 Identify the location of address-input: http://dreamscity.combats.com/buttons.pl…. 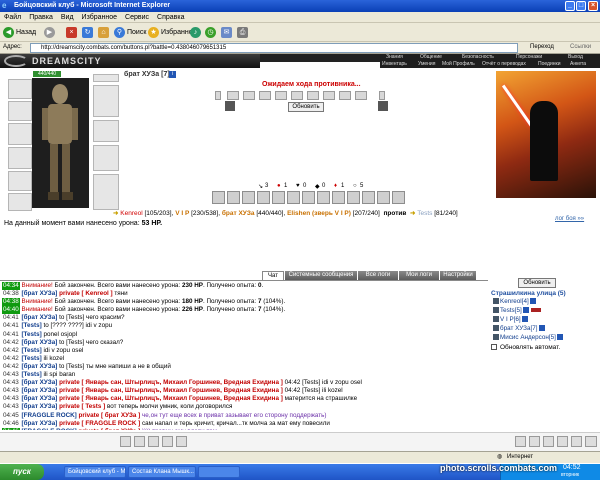
(274, 48).